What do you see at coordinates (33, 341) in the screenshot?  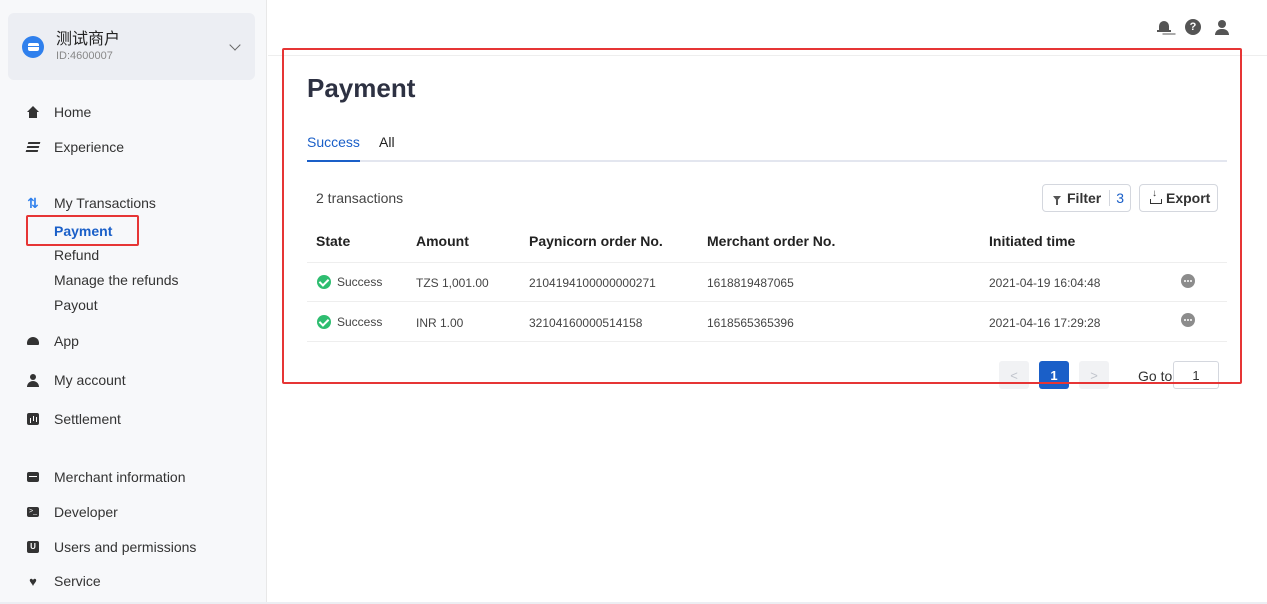 I see `android-icon` at bounding box center [33, 341].